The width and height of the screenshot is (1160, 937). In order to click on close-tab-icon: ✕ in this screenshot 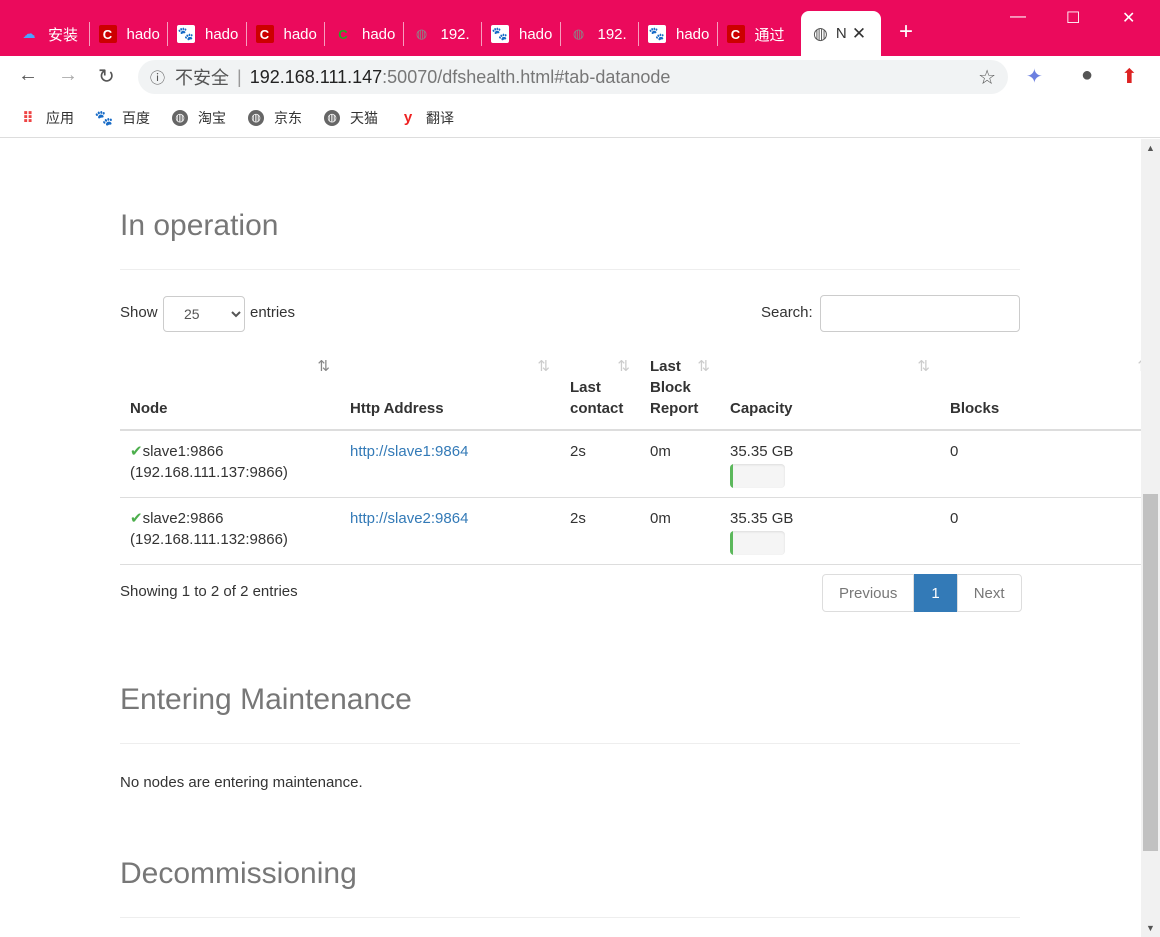, I will do `click(859, 34)`.